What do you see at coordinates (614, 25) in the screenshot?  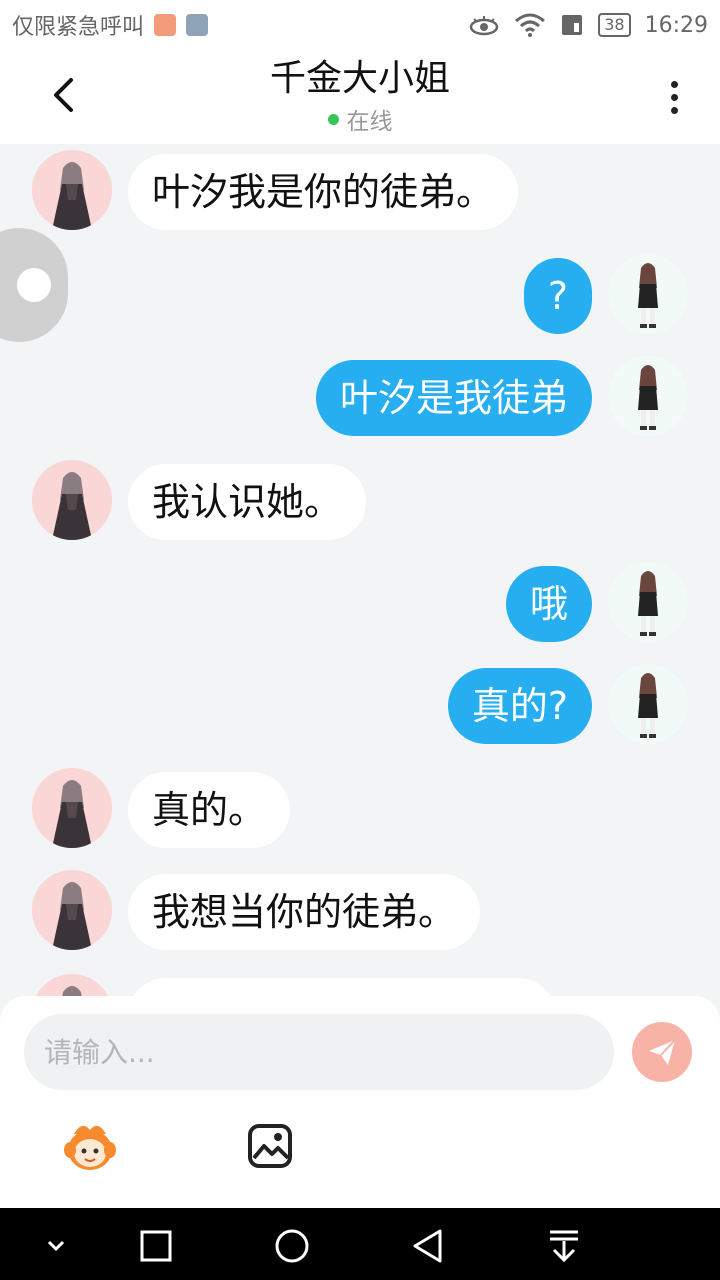 I see `battery-indicator: 38` at bounding box center [614, 25].